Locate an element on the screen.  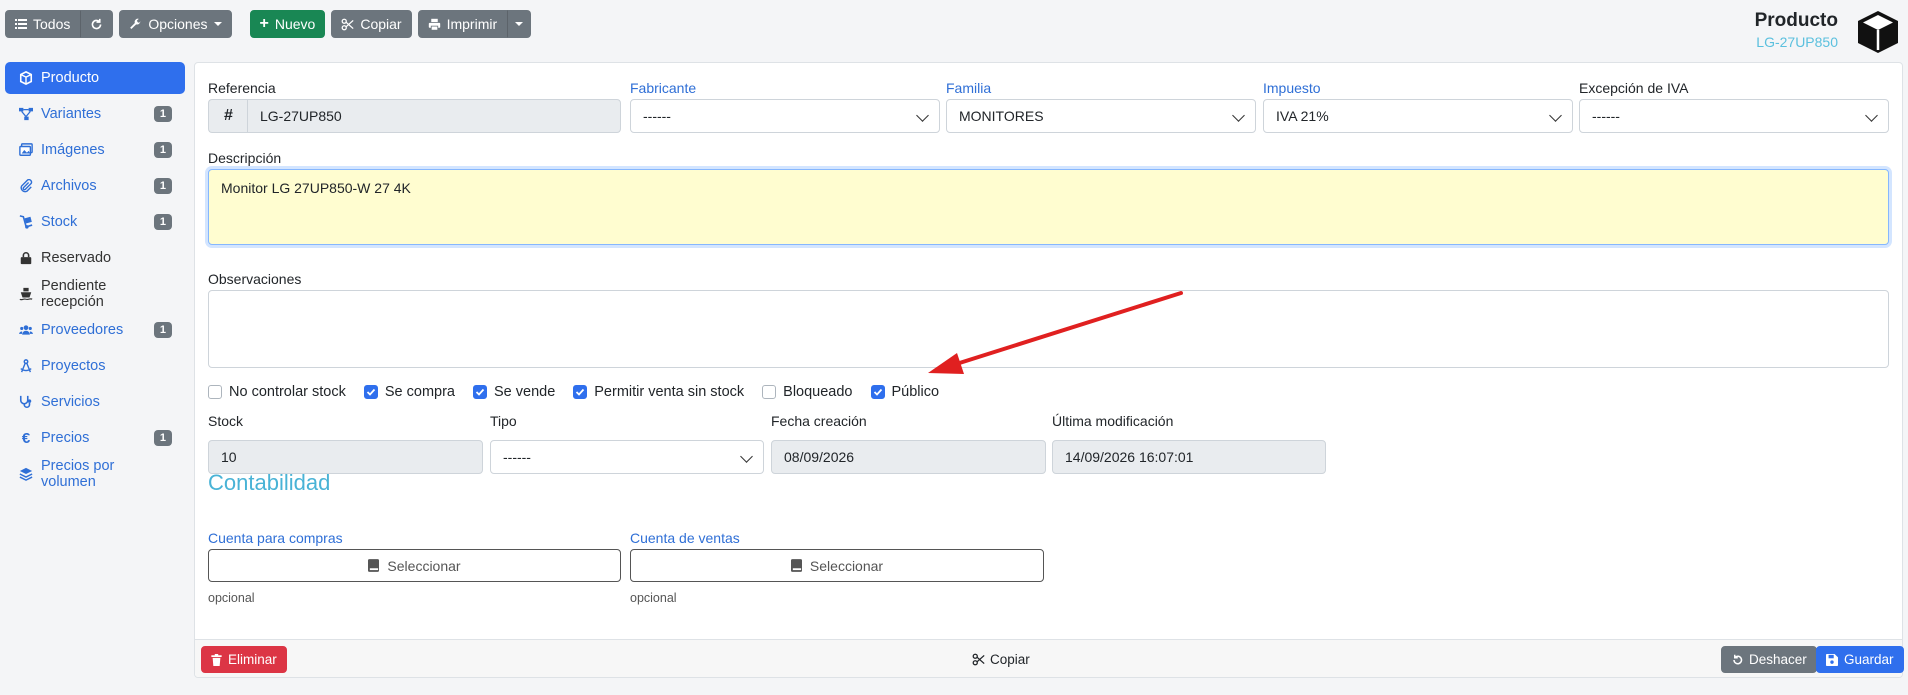
descripcion-textarea: Monitor LG 27UP850-W 27 4K is located at coordinates (1048, 207).